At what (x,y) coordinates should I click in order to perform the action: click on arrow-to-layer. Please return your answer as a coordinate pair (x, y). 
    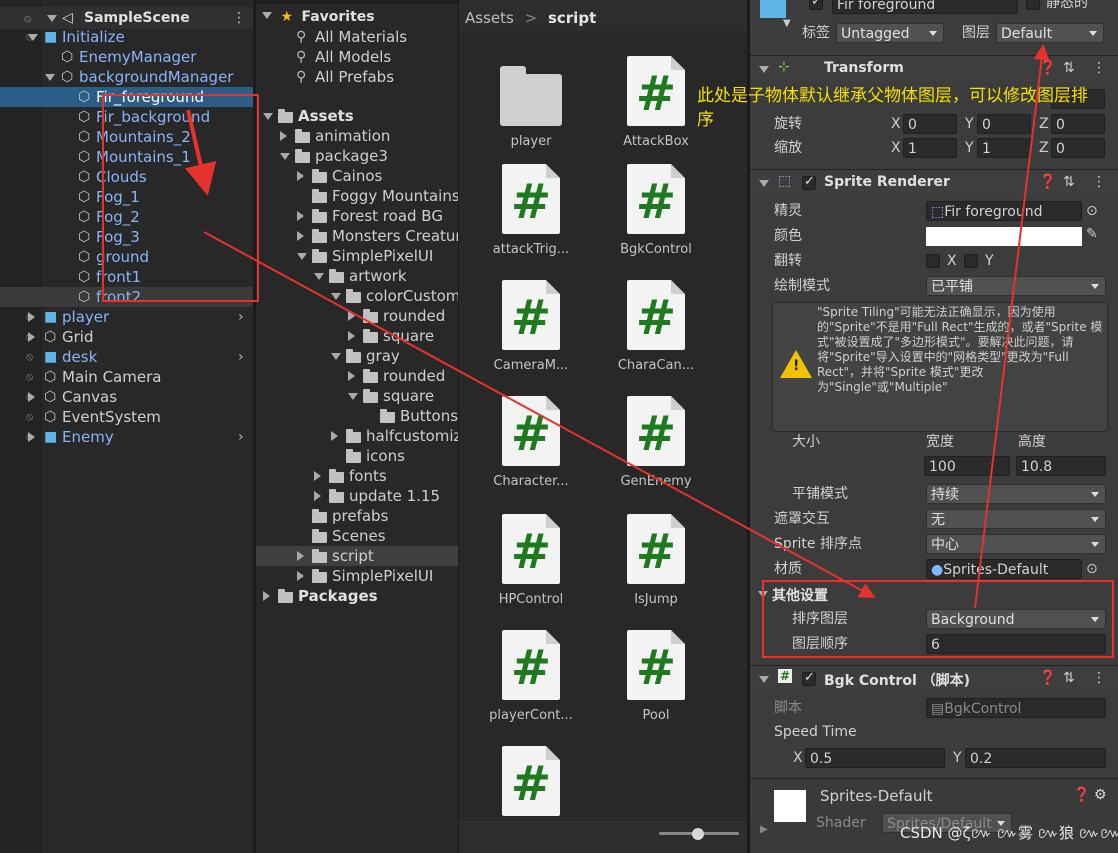
    Looking at the image, I should click on (1012, 326).